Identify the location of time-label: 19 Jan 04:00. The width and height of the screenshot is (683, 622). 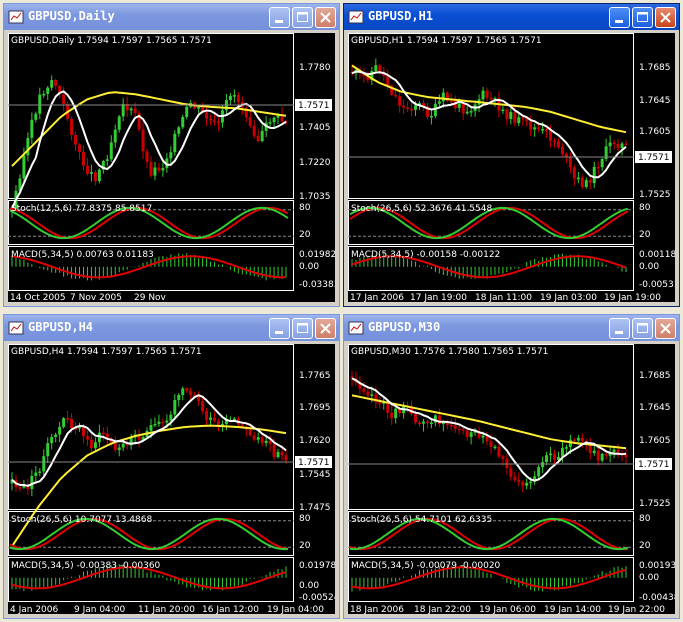
(295, 609).